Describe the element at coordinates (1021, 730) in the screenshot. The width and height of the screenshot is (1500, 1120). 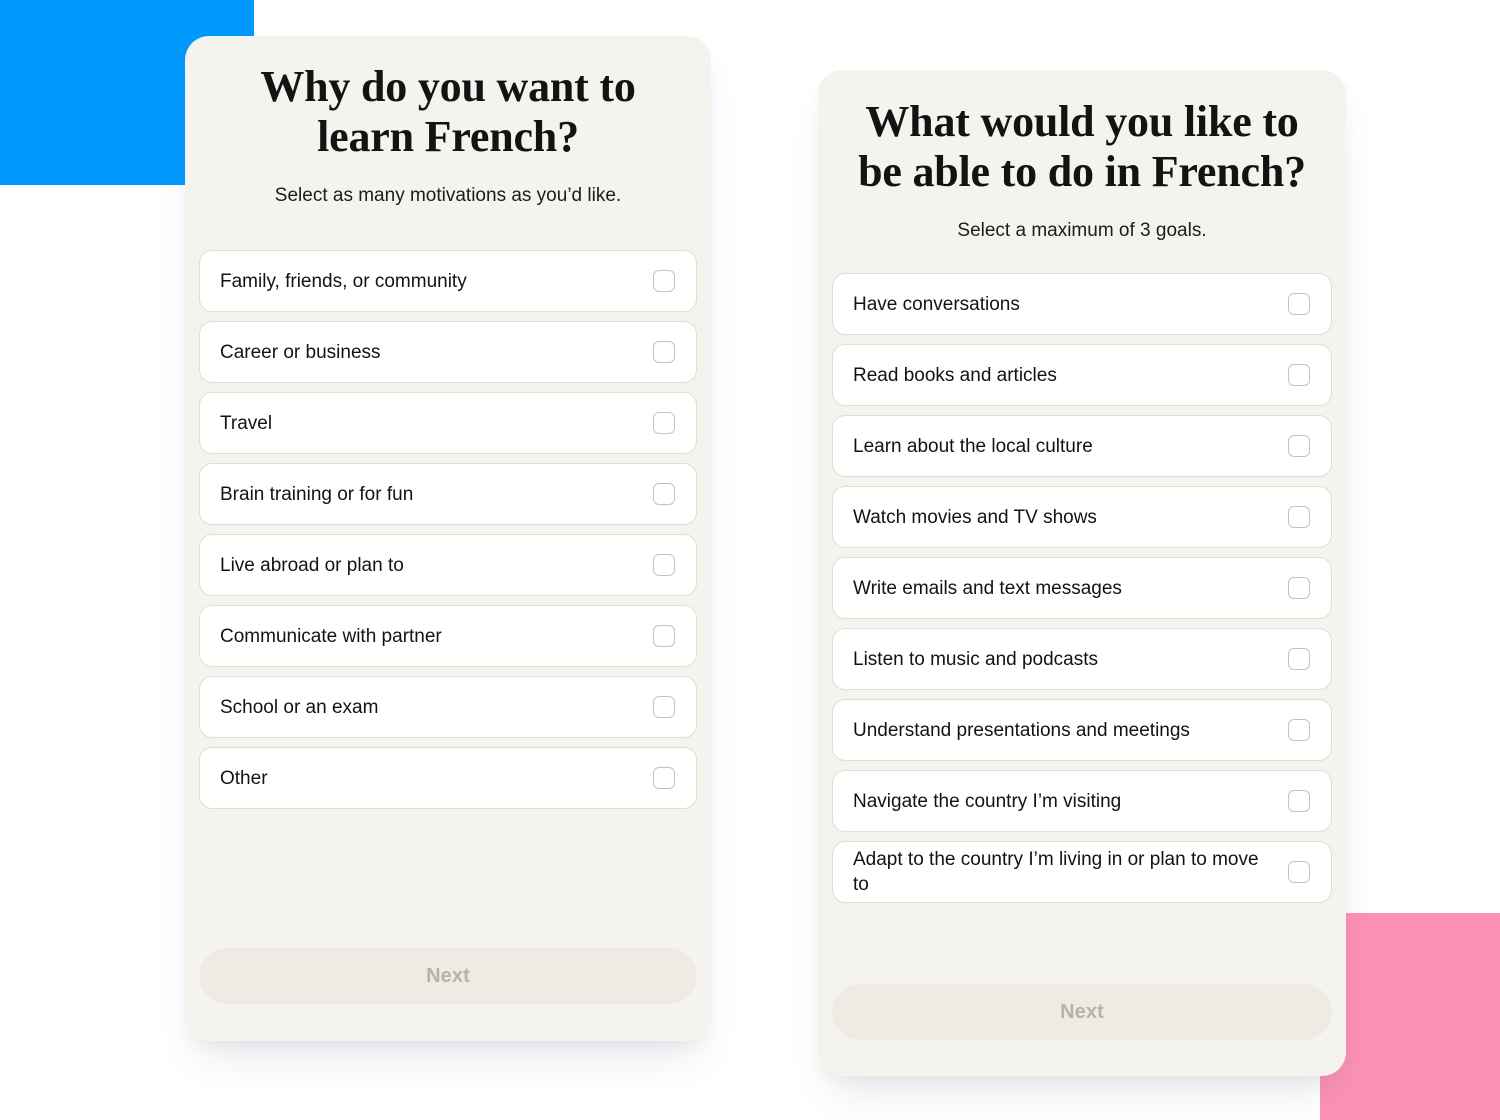
I see `option-label: Understand presentations and meetings` at that location.